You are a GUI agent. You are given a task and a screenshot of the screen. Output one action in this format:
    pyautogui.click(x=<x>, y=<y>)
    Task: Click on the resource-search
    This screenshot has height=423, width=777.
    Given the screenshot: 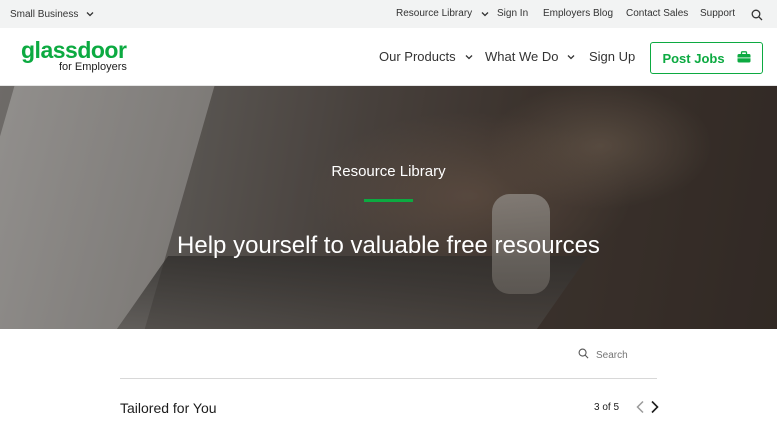 What is the action you would take?
    pyautogui.click(x=617, y=355)
    